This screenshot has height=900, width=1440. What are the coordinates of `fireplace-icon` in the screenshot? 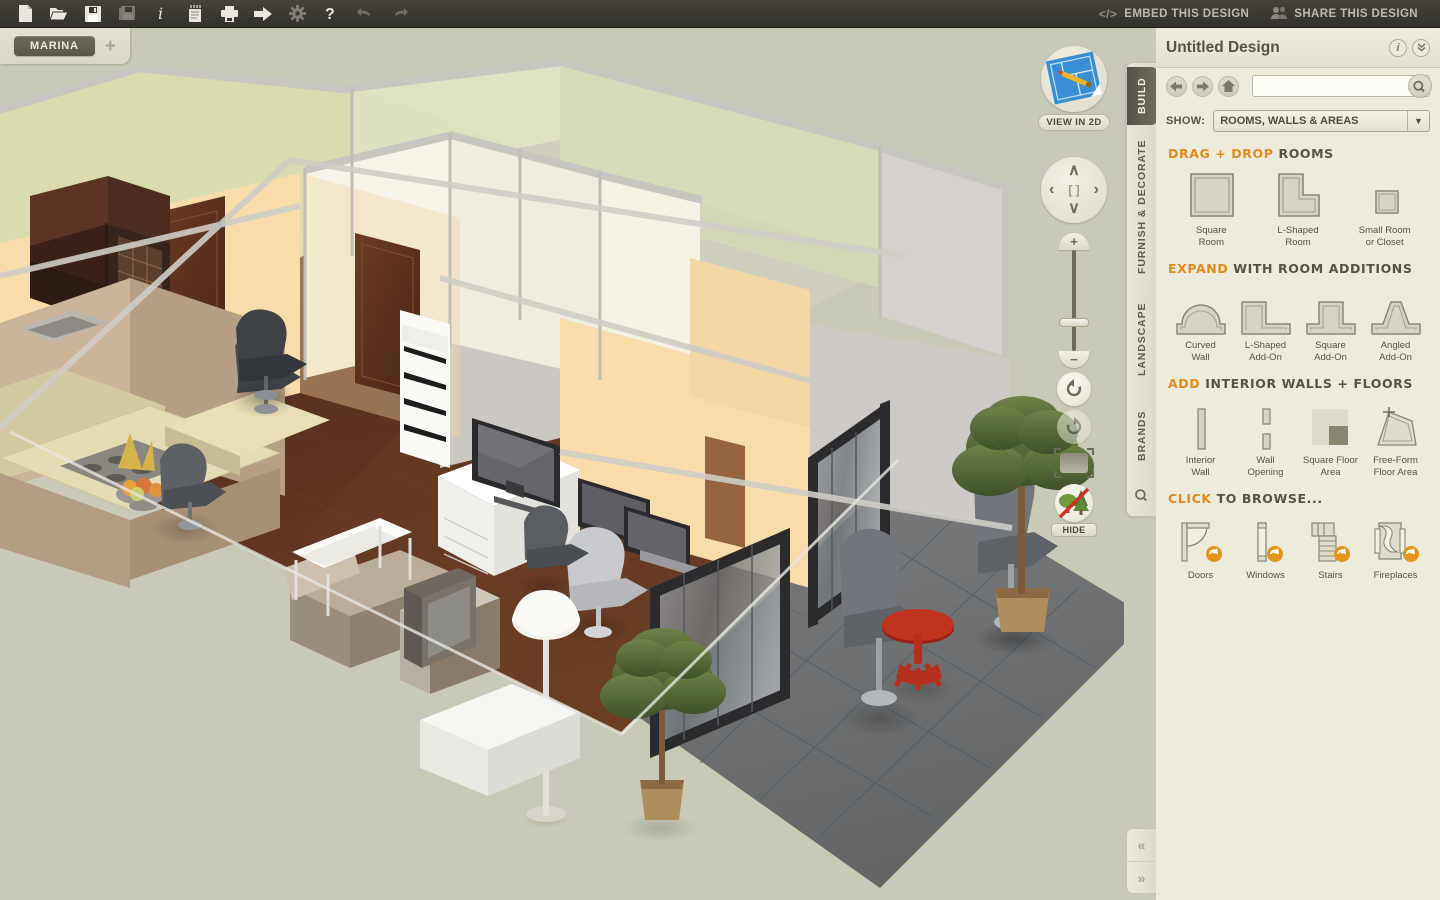 It's located at (1396, 540).